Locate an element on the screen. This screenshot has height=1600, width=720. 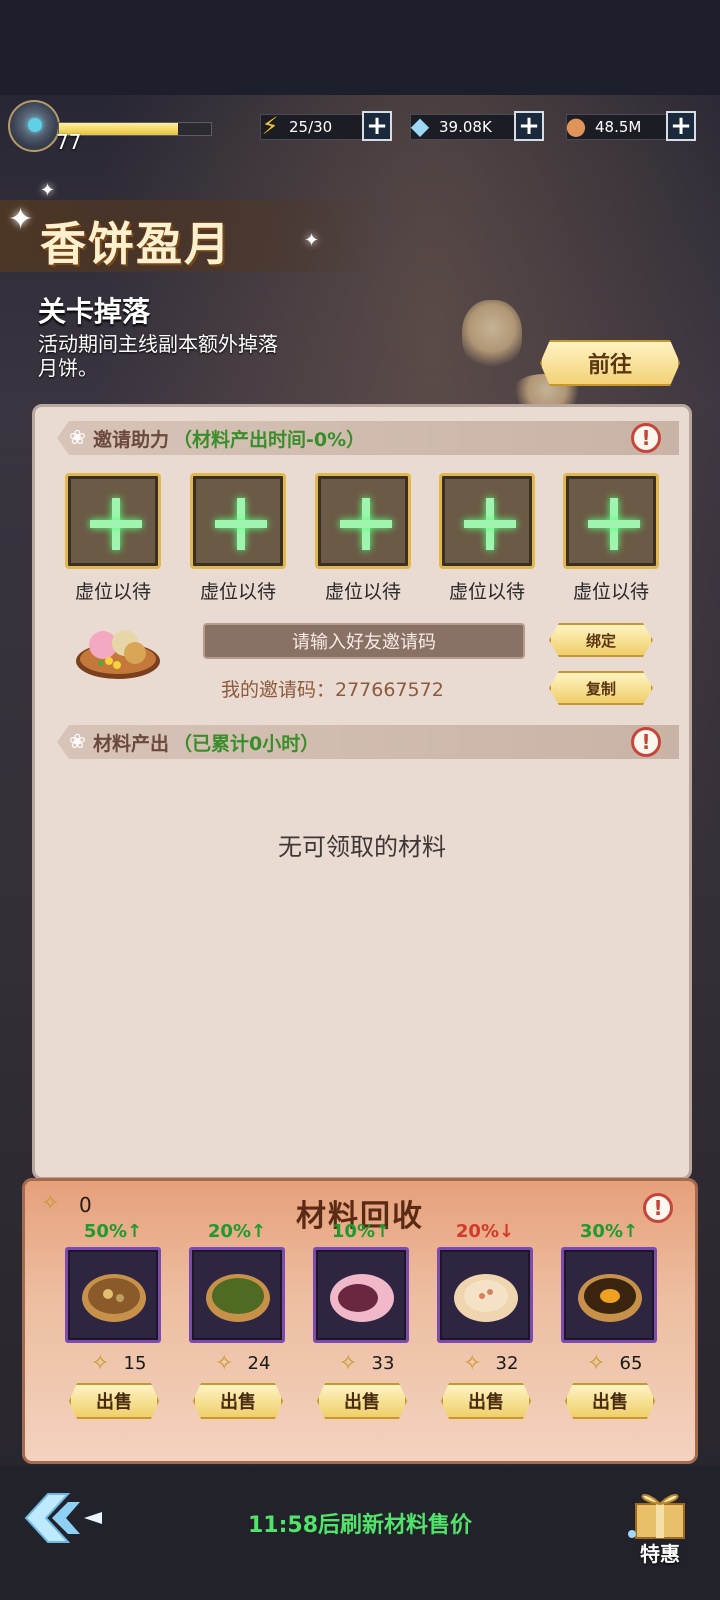
goto-button: 前往 is located at coordinates (610, 363).